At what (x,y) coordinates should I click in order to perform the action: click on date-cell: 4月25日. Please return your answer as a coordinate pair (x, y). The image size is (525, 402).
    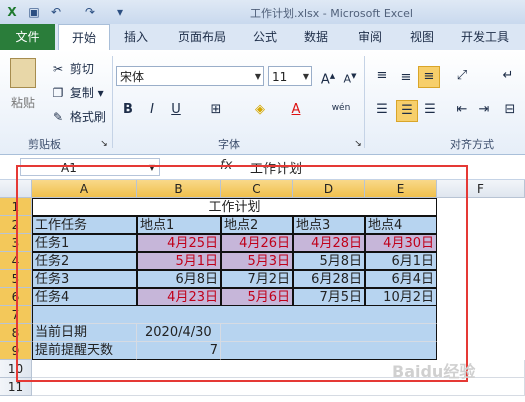
    Looking at the image, I should click on (179, 243).